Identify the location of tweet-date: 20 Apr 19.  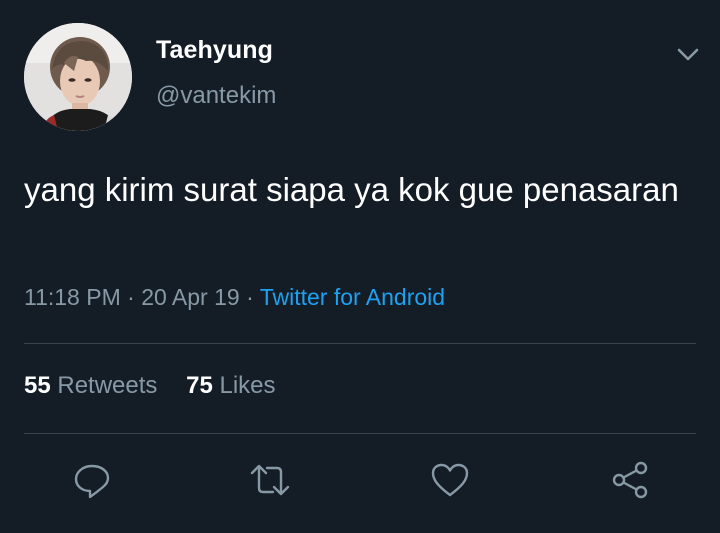
(190, 297).